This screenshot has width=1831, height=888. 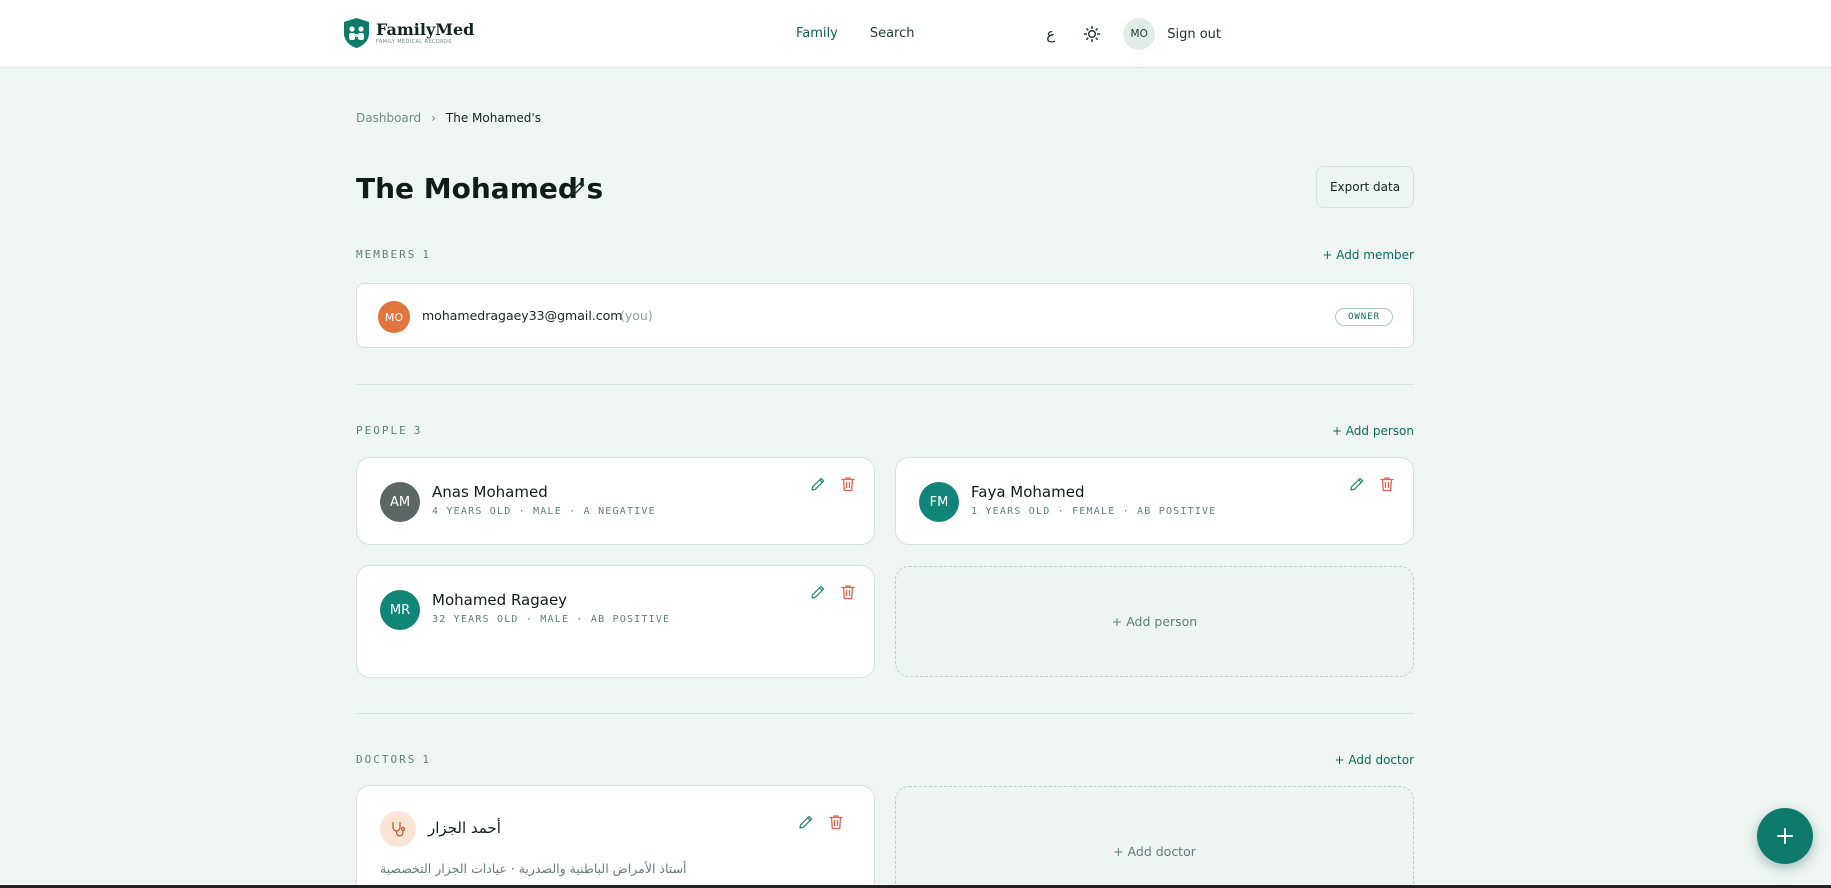 I want to click on member-avatar: MO, so click(x=394, y=317).